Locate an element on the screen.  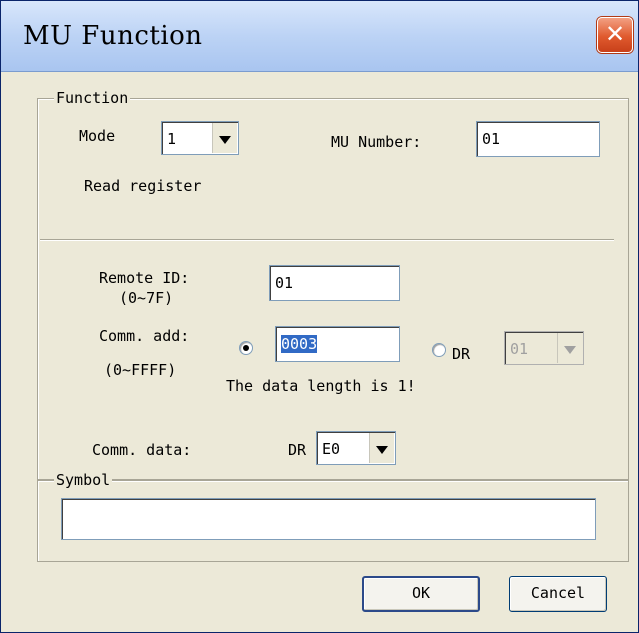
dr-radio-label: DR is located at coordinates (461, 354).